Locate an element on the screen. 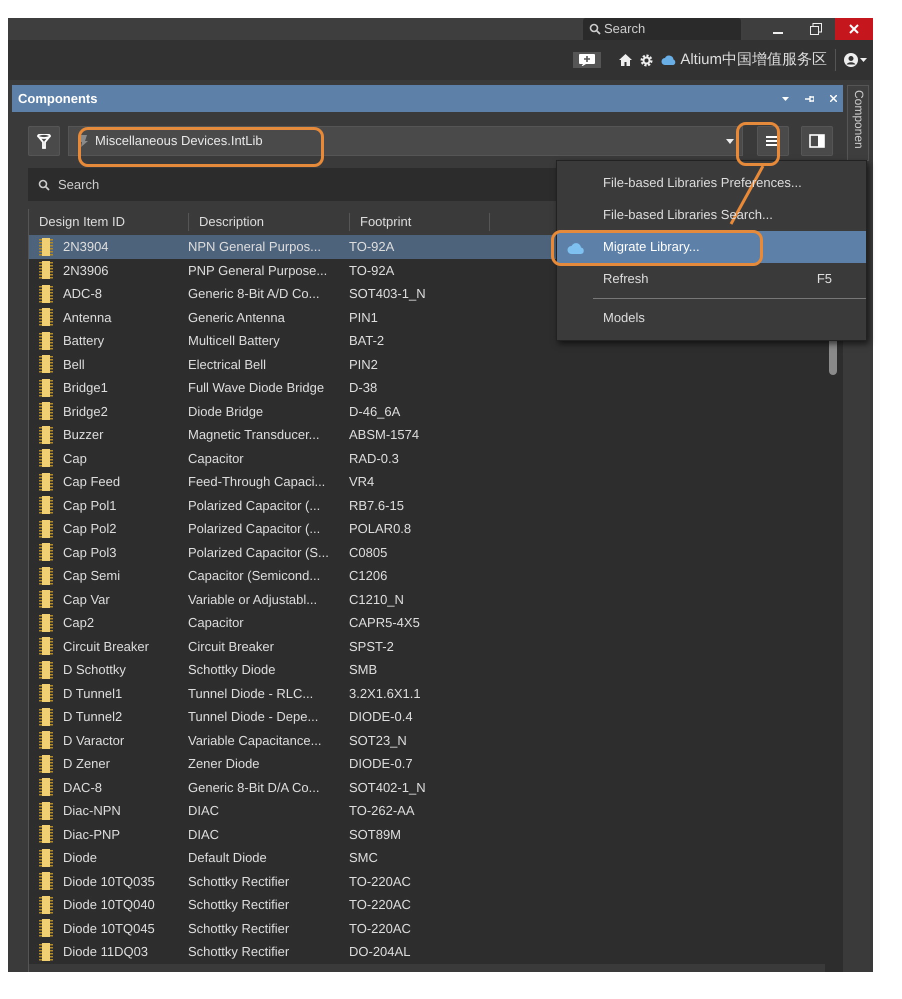 The image size is (902, 999). table-row: Cap Pol3 Polarized Capacitor (S... C0805 is located at coordinates (427, 552).